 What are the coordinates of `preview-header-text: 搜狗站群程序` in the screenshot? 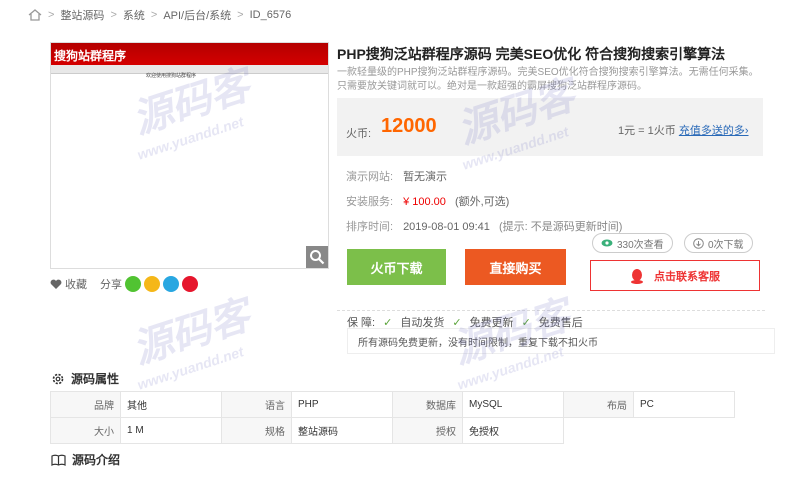 It's located at (90, 56).